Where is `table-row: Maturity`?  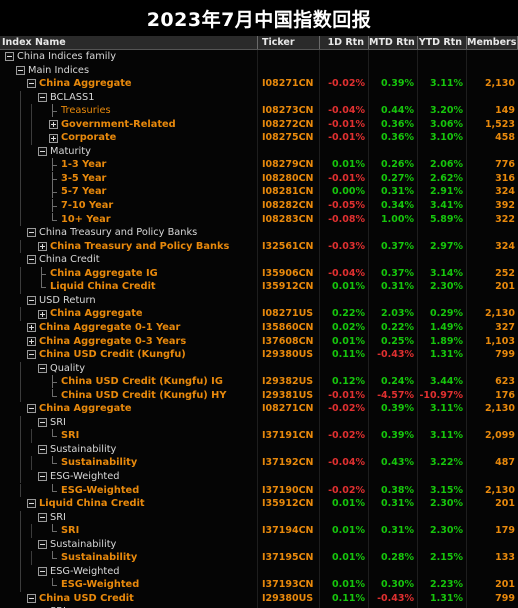
table-row: Maturity is located at coordinates (259, 151).